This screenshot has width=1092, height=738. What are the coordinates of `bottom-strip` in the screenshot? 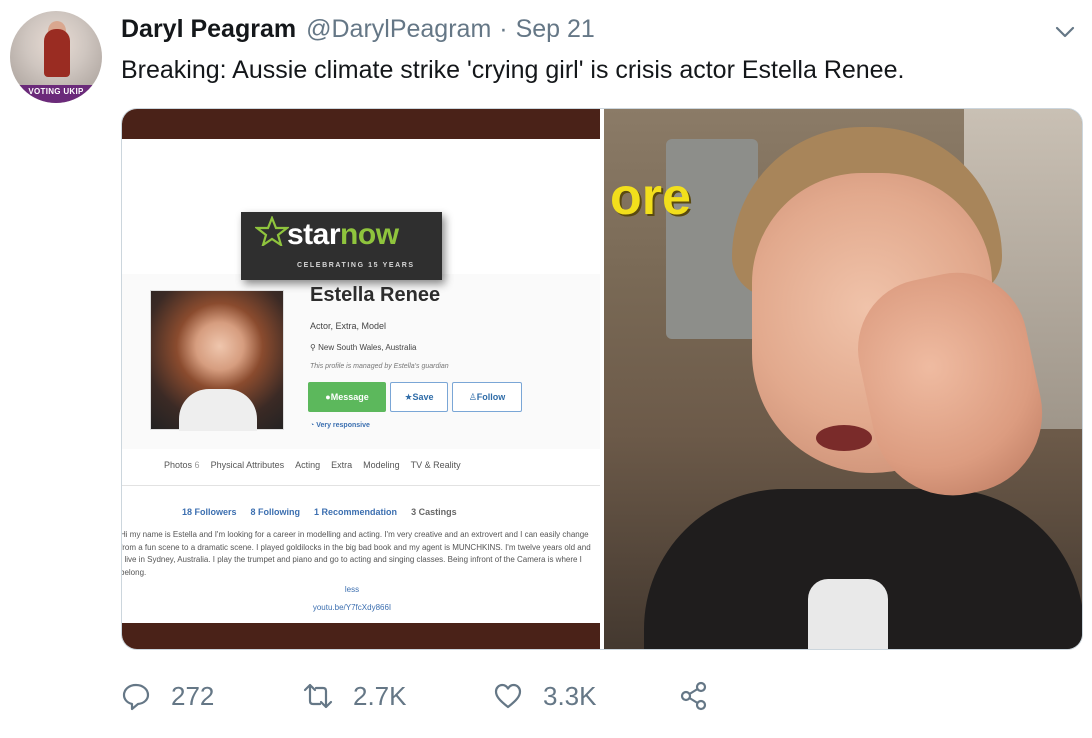 It's located at (361, 636).